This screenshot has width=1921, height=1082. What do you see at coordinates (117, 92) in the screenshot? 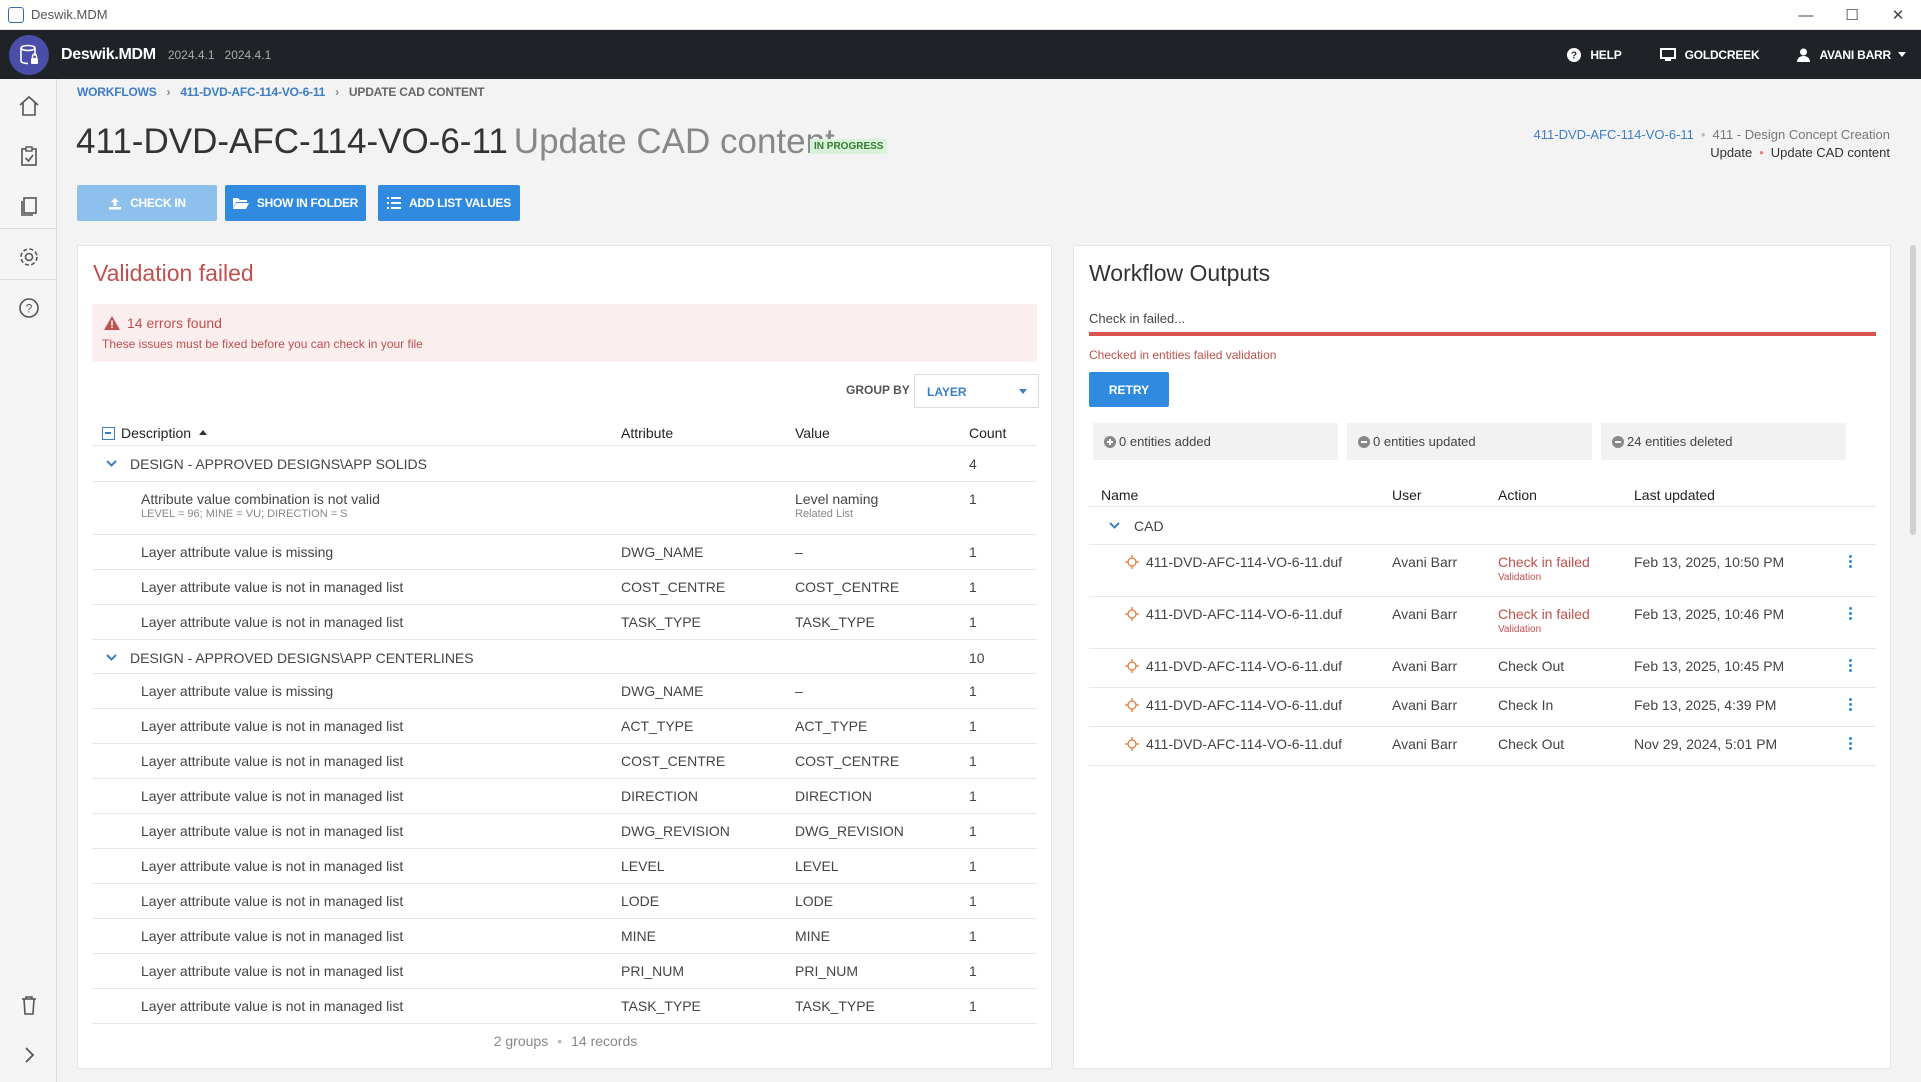
I see `breadcrumb-workflows: WORKFLOWS` at bounding box center [117, 92].